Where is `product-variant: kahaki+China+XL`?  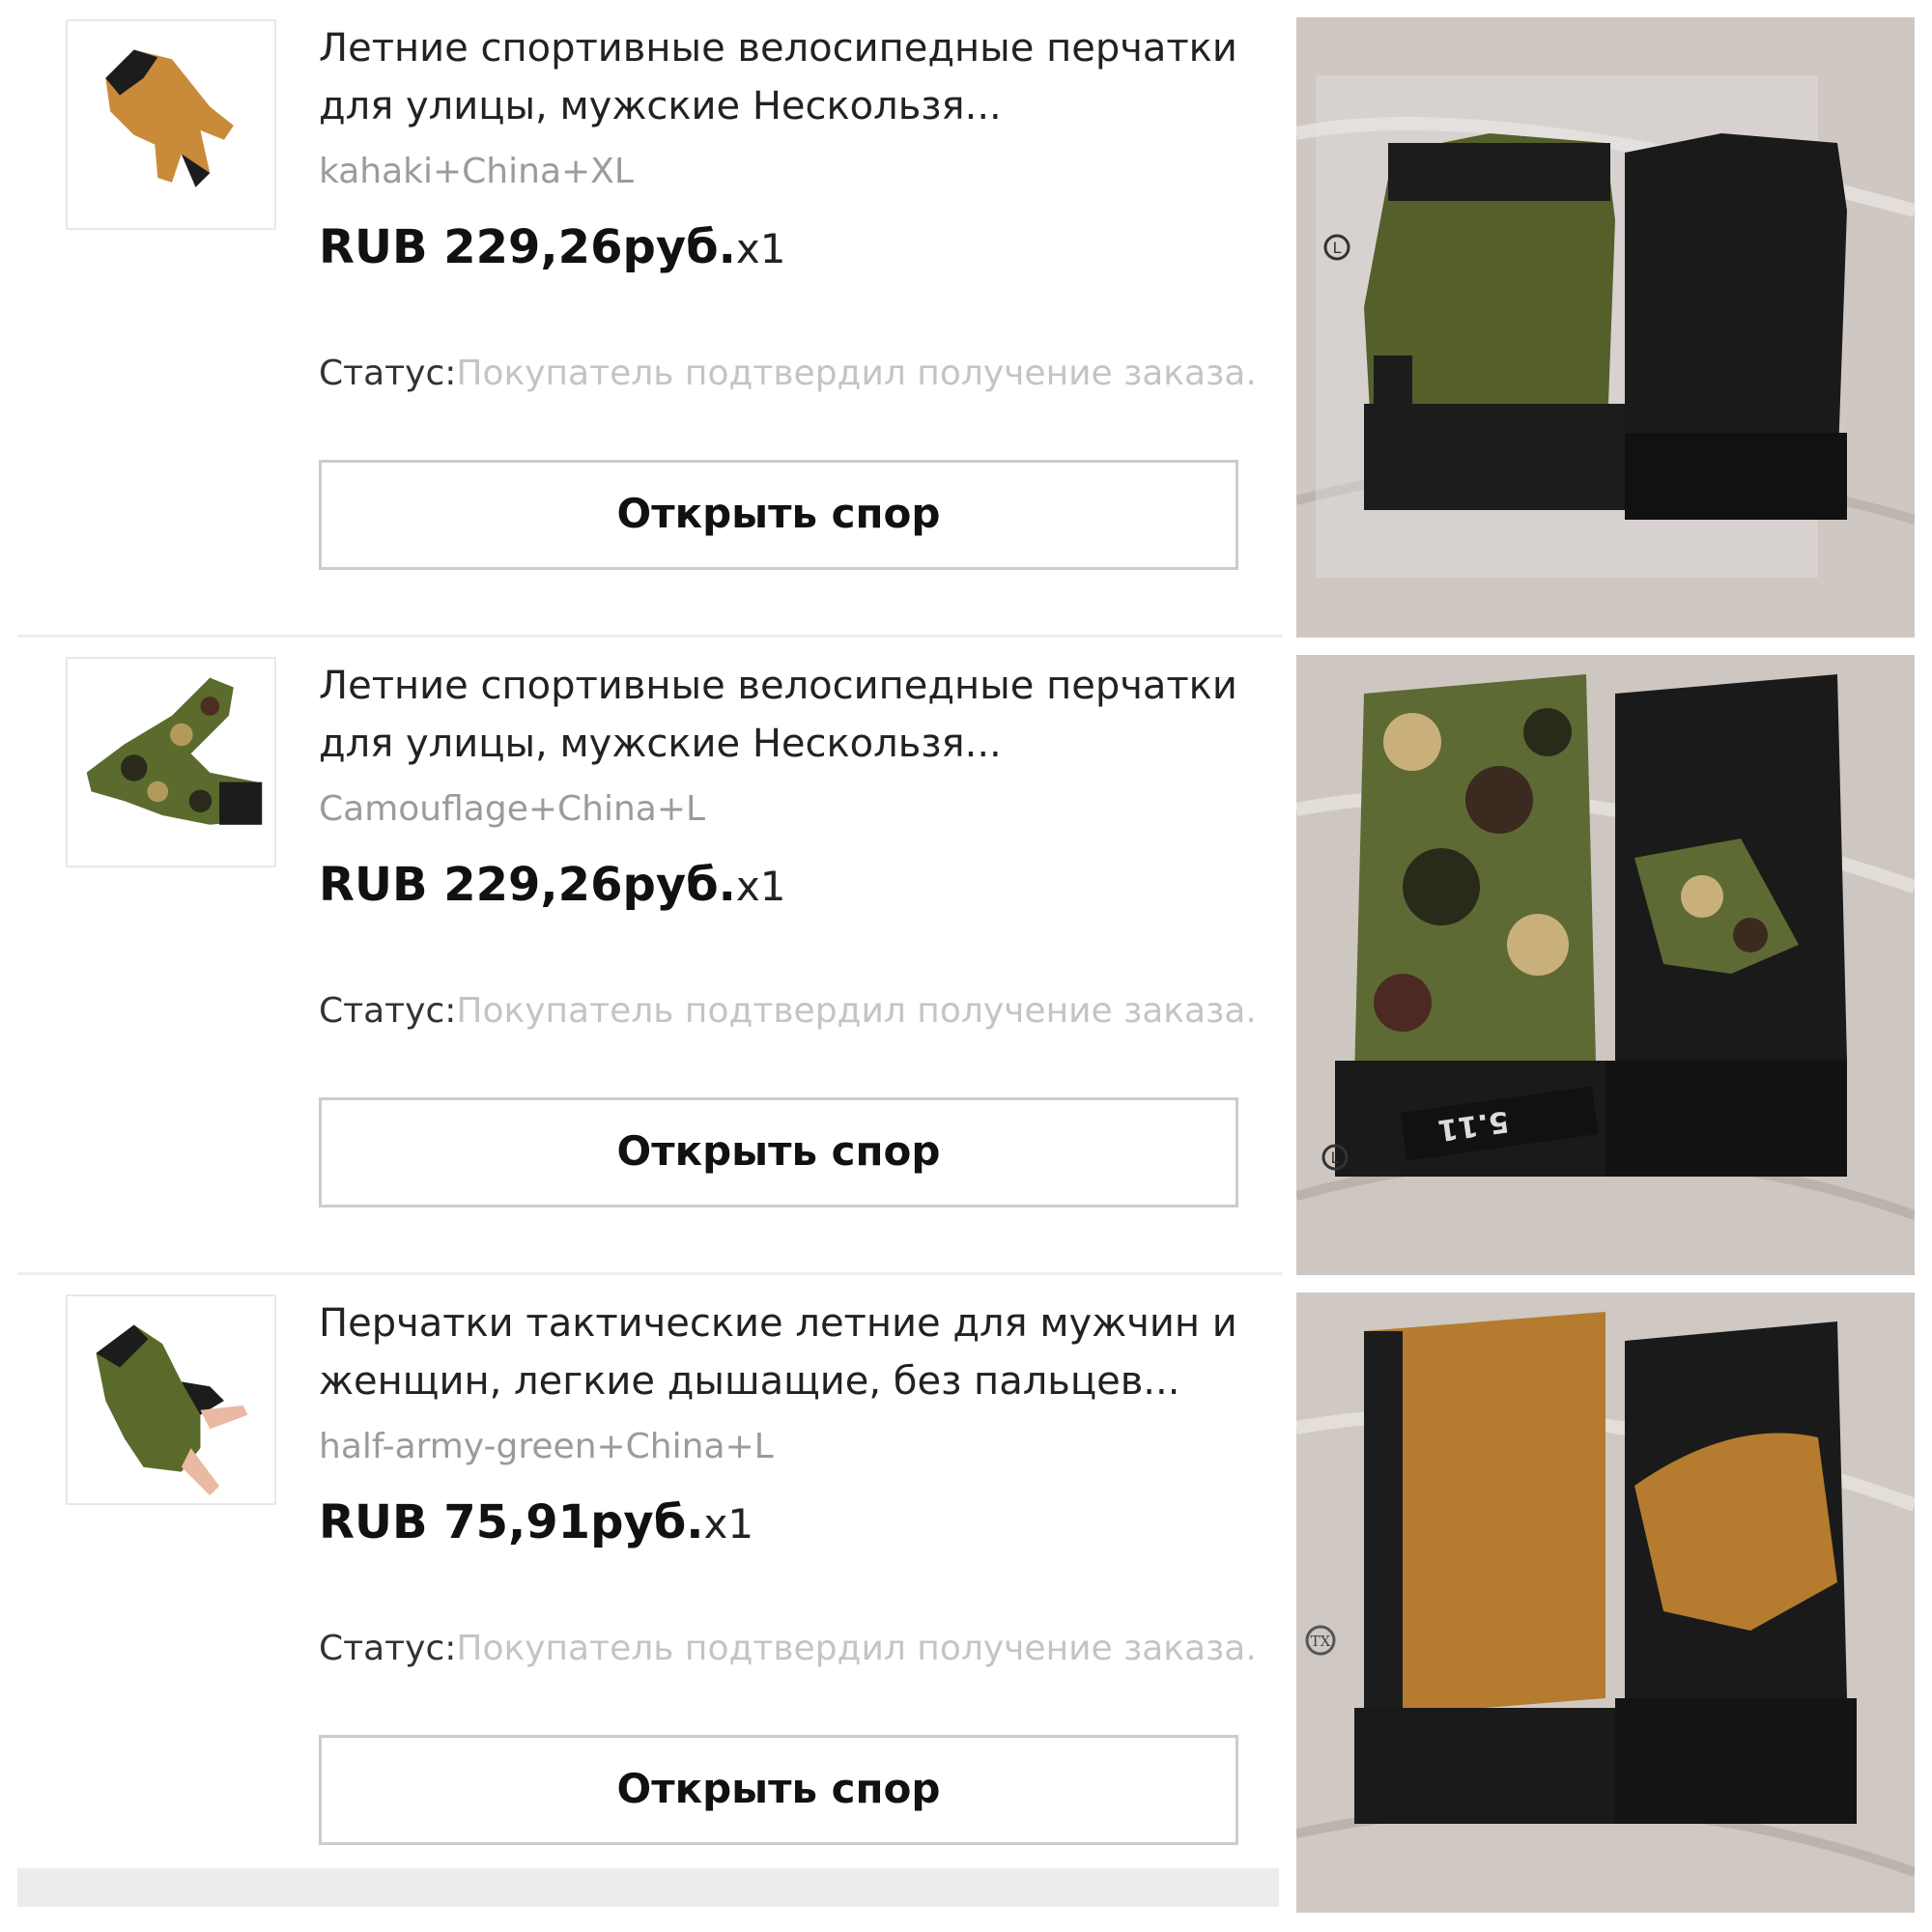 product-variant: kahaki+China+XL is located at coordinates (476, 171).